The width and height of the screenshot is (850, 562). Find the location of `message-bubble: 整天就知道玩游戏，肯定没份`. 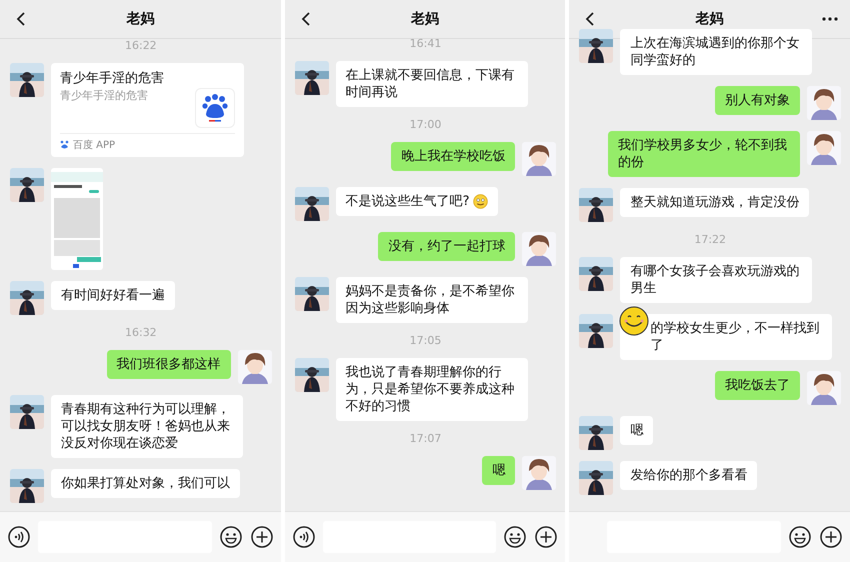

message-bubble: 整天就知道玩游戏，肯定没份 is located at coordinates (715, 202).